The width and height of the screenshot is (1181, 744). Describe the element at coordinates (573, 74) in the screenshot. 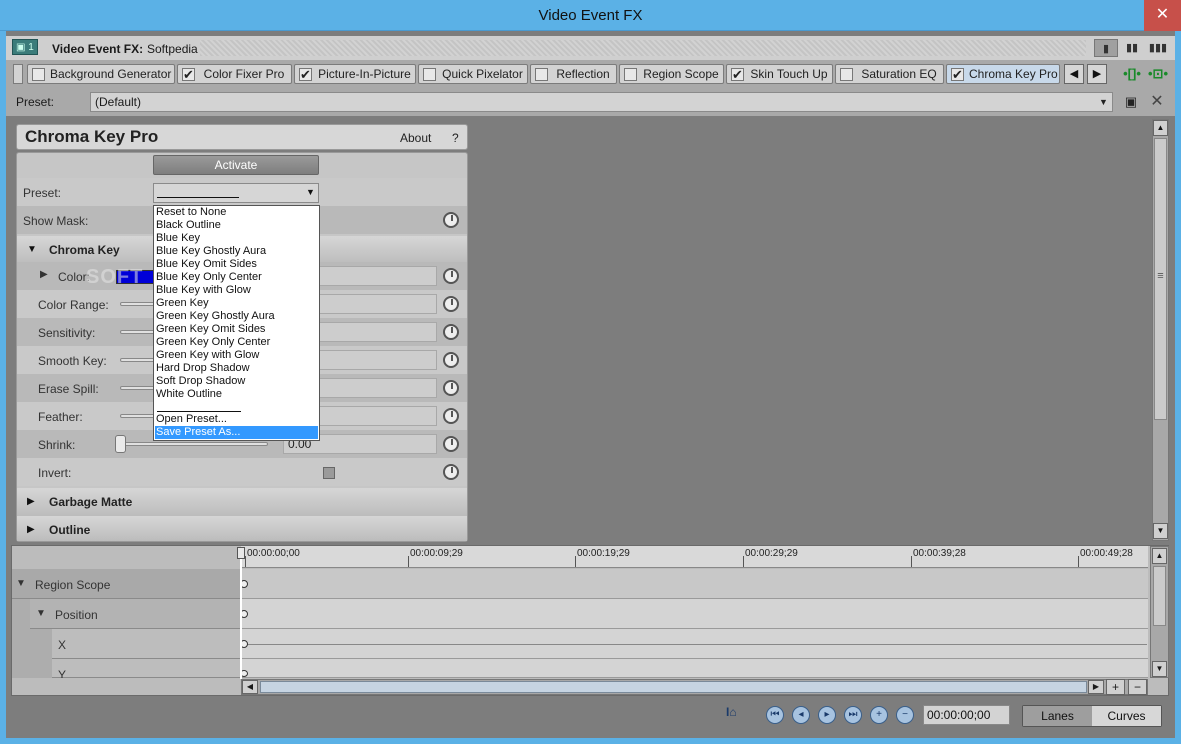

I see `chain-tab: Reflection` at that location.